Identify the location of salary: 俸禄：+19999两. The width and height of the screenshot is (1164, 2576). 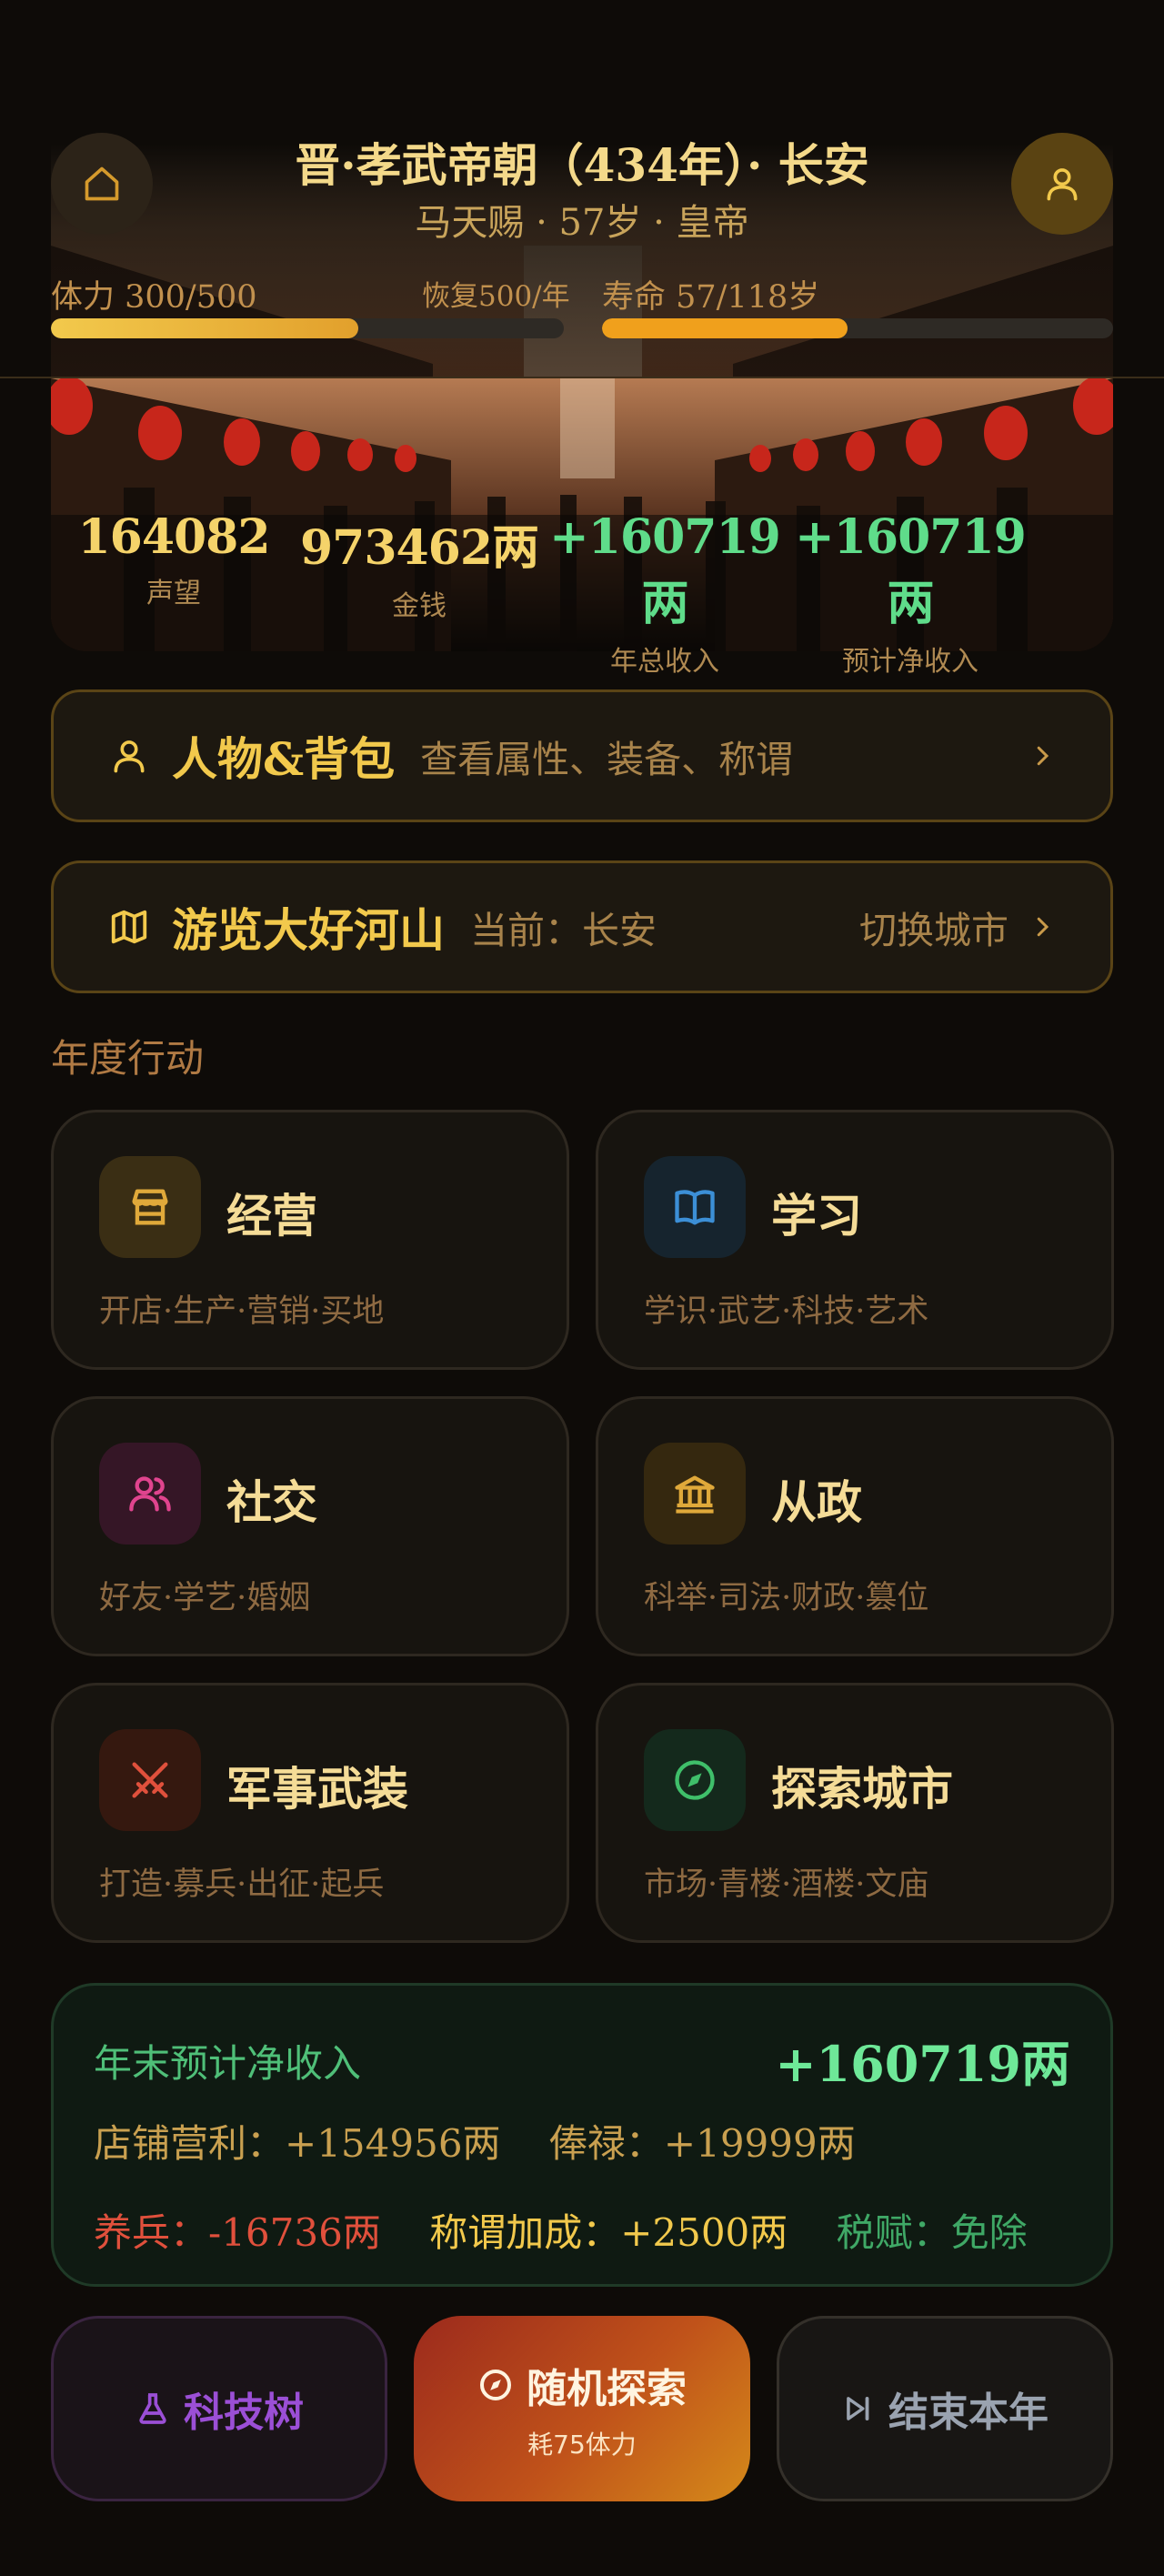
(703, 2143).